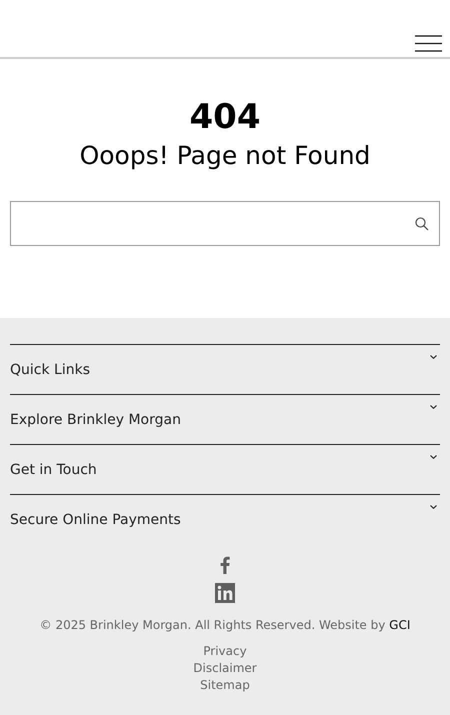 This screenshot has height=715, width=450. What do you see at coordinates (225, 625) in the screenshot?
I see `copyright-text: © 2025 Brinkley Morgan. All Rights Reserved. Website by GCI` at bounding box center [225, 625].